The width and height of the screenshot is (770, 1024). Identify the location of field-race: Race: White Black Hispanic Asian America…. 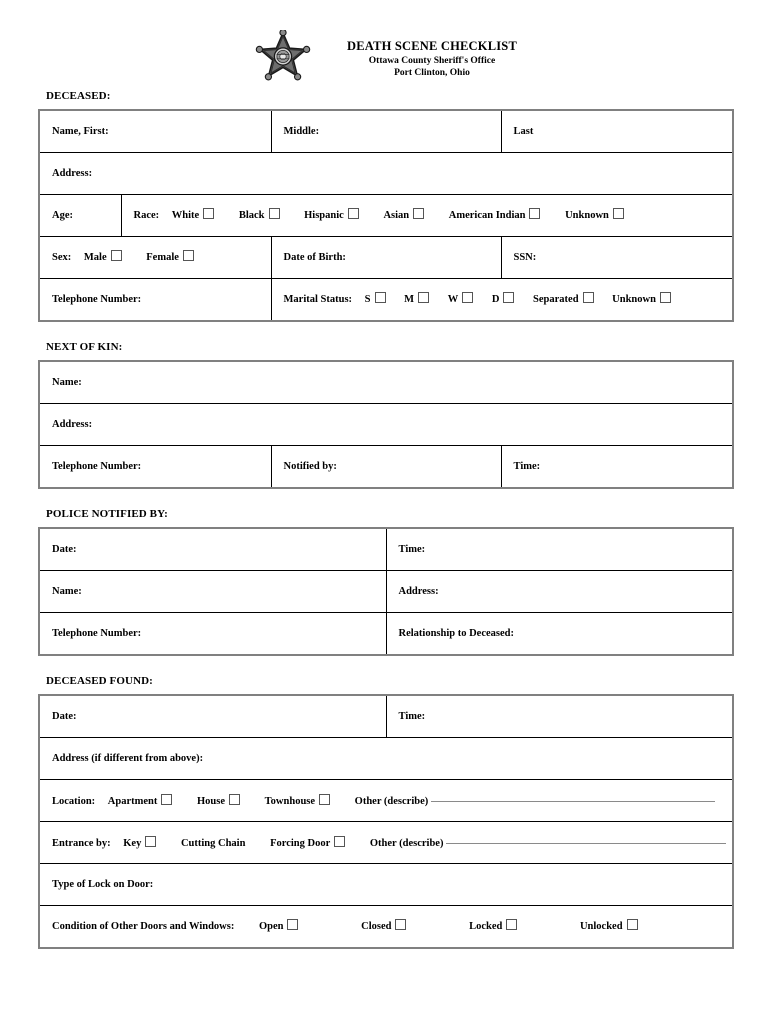
(427, 215).